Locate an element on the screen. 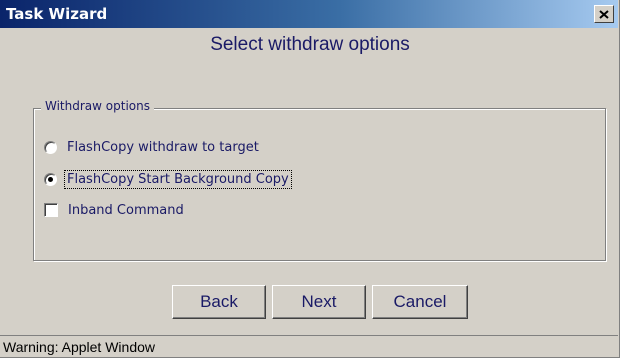 The width and height of the screenshot is (620, 358). back-button: Back is located at coordinates (219, 302).